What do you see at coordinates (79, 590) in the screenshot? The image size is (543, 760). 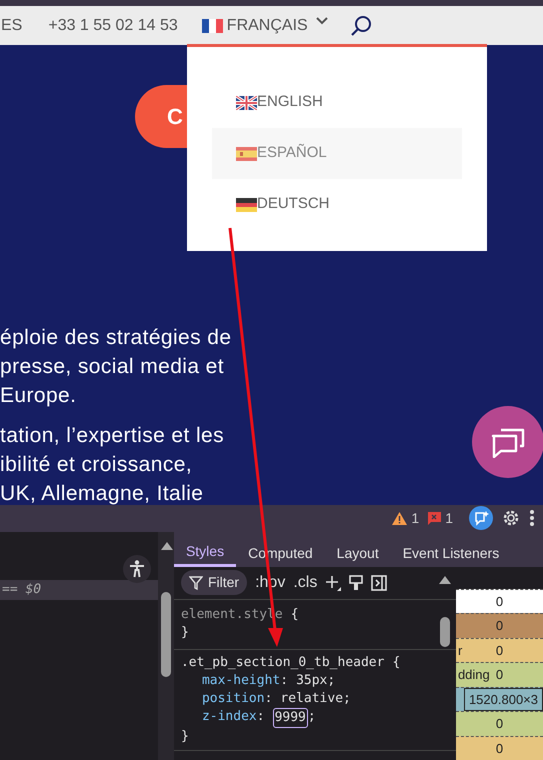 I see `dom-hint: == $0` at bounding box center [79, 590].